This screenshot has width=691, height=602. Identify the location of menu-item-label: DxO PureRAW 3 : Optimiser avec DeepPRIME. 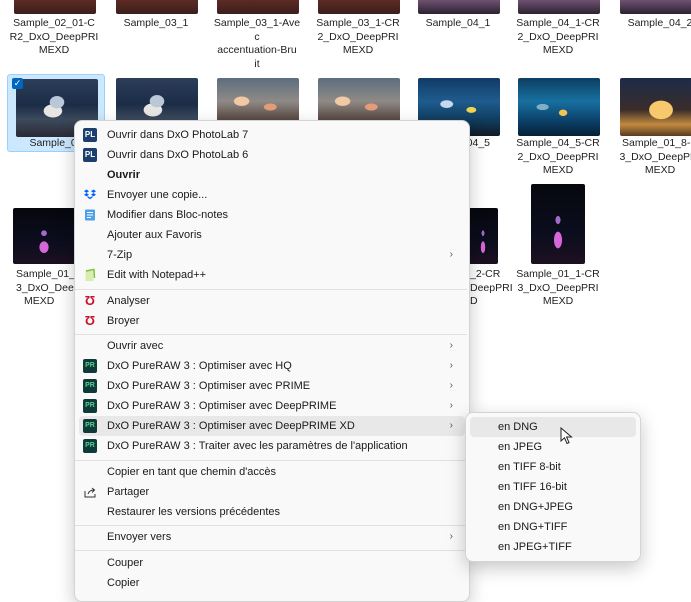
(222, 406).